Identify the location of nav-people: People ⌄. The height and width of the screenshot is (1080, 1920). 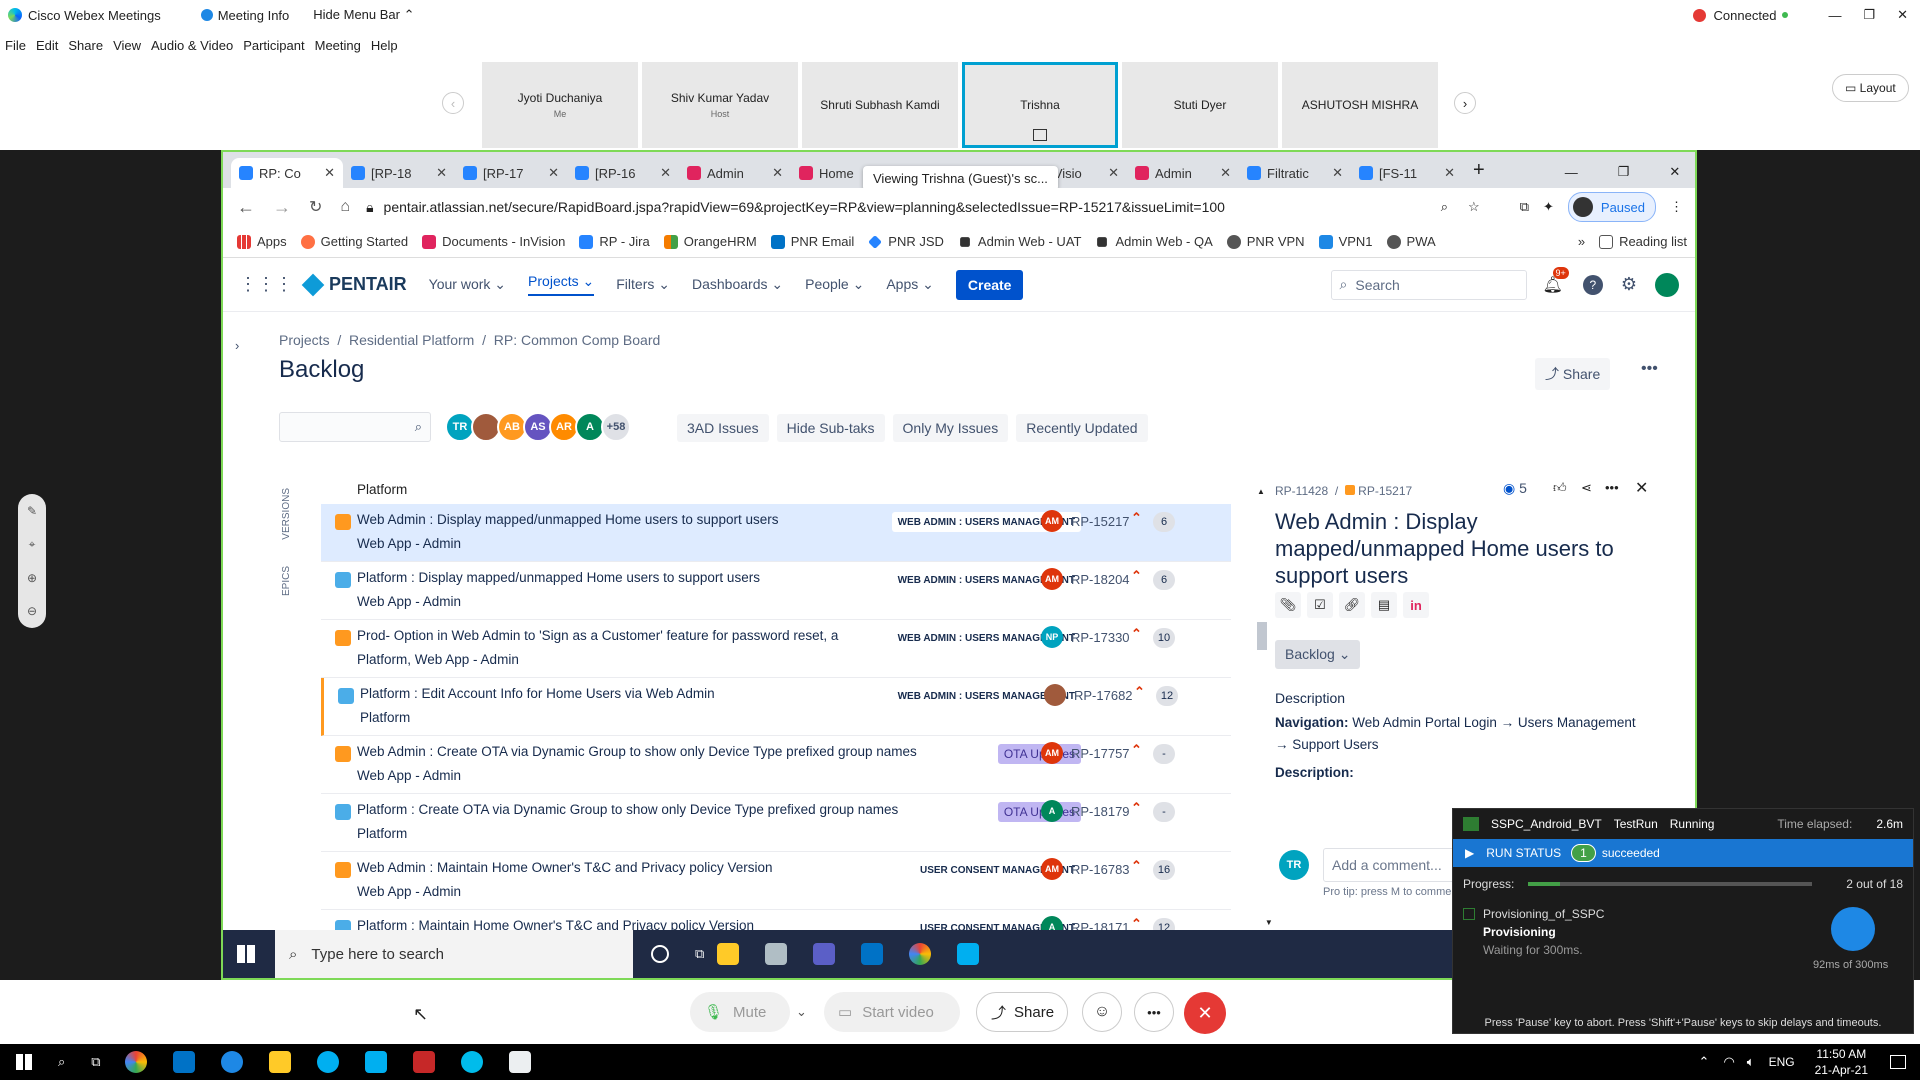
(834, 284).